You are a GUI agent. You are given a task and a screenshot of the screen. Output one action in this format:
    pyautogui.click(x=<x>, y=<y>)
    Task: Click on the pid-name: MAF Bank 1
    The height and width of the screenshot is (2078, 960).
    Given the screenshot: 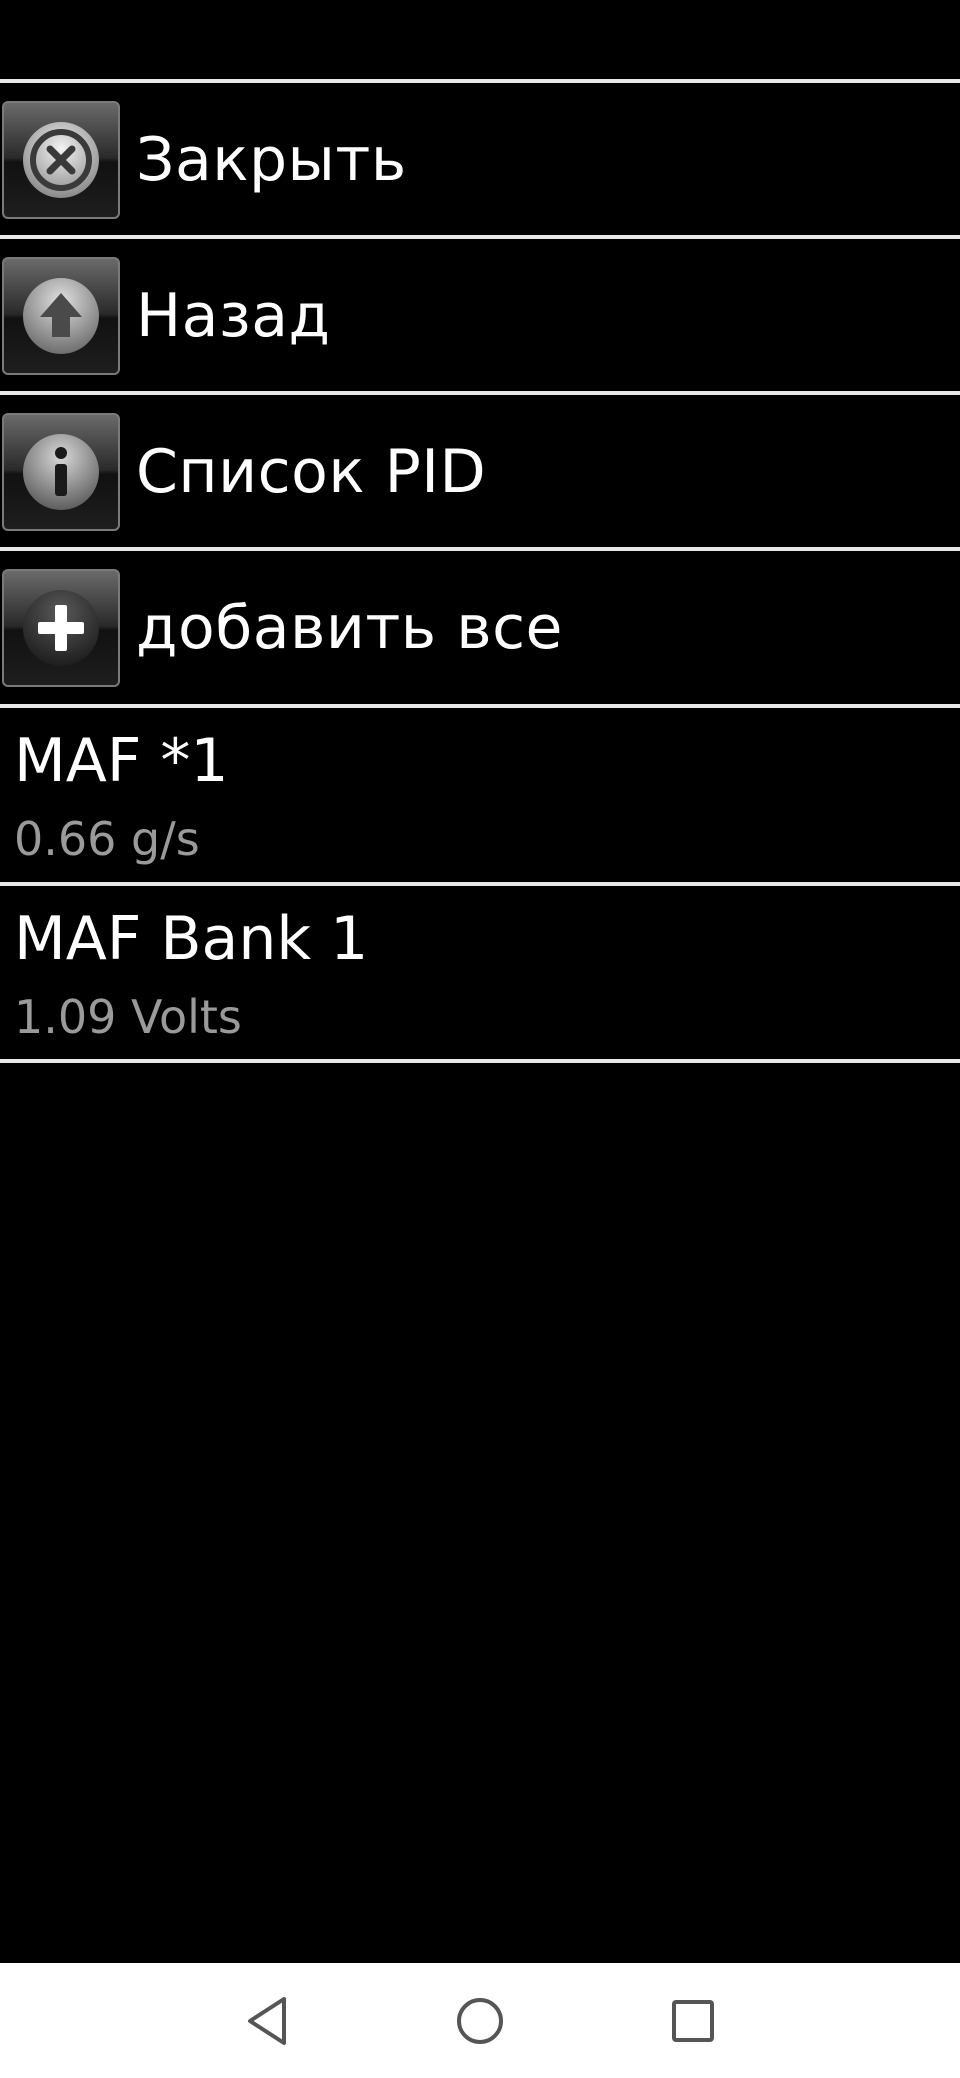 What is the action you would take?
    pyautogui.click(x=191, y=939)
    